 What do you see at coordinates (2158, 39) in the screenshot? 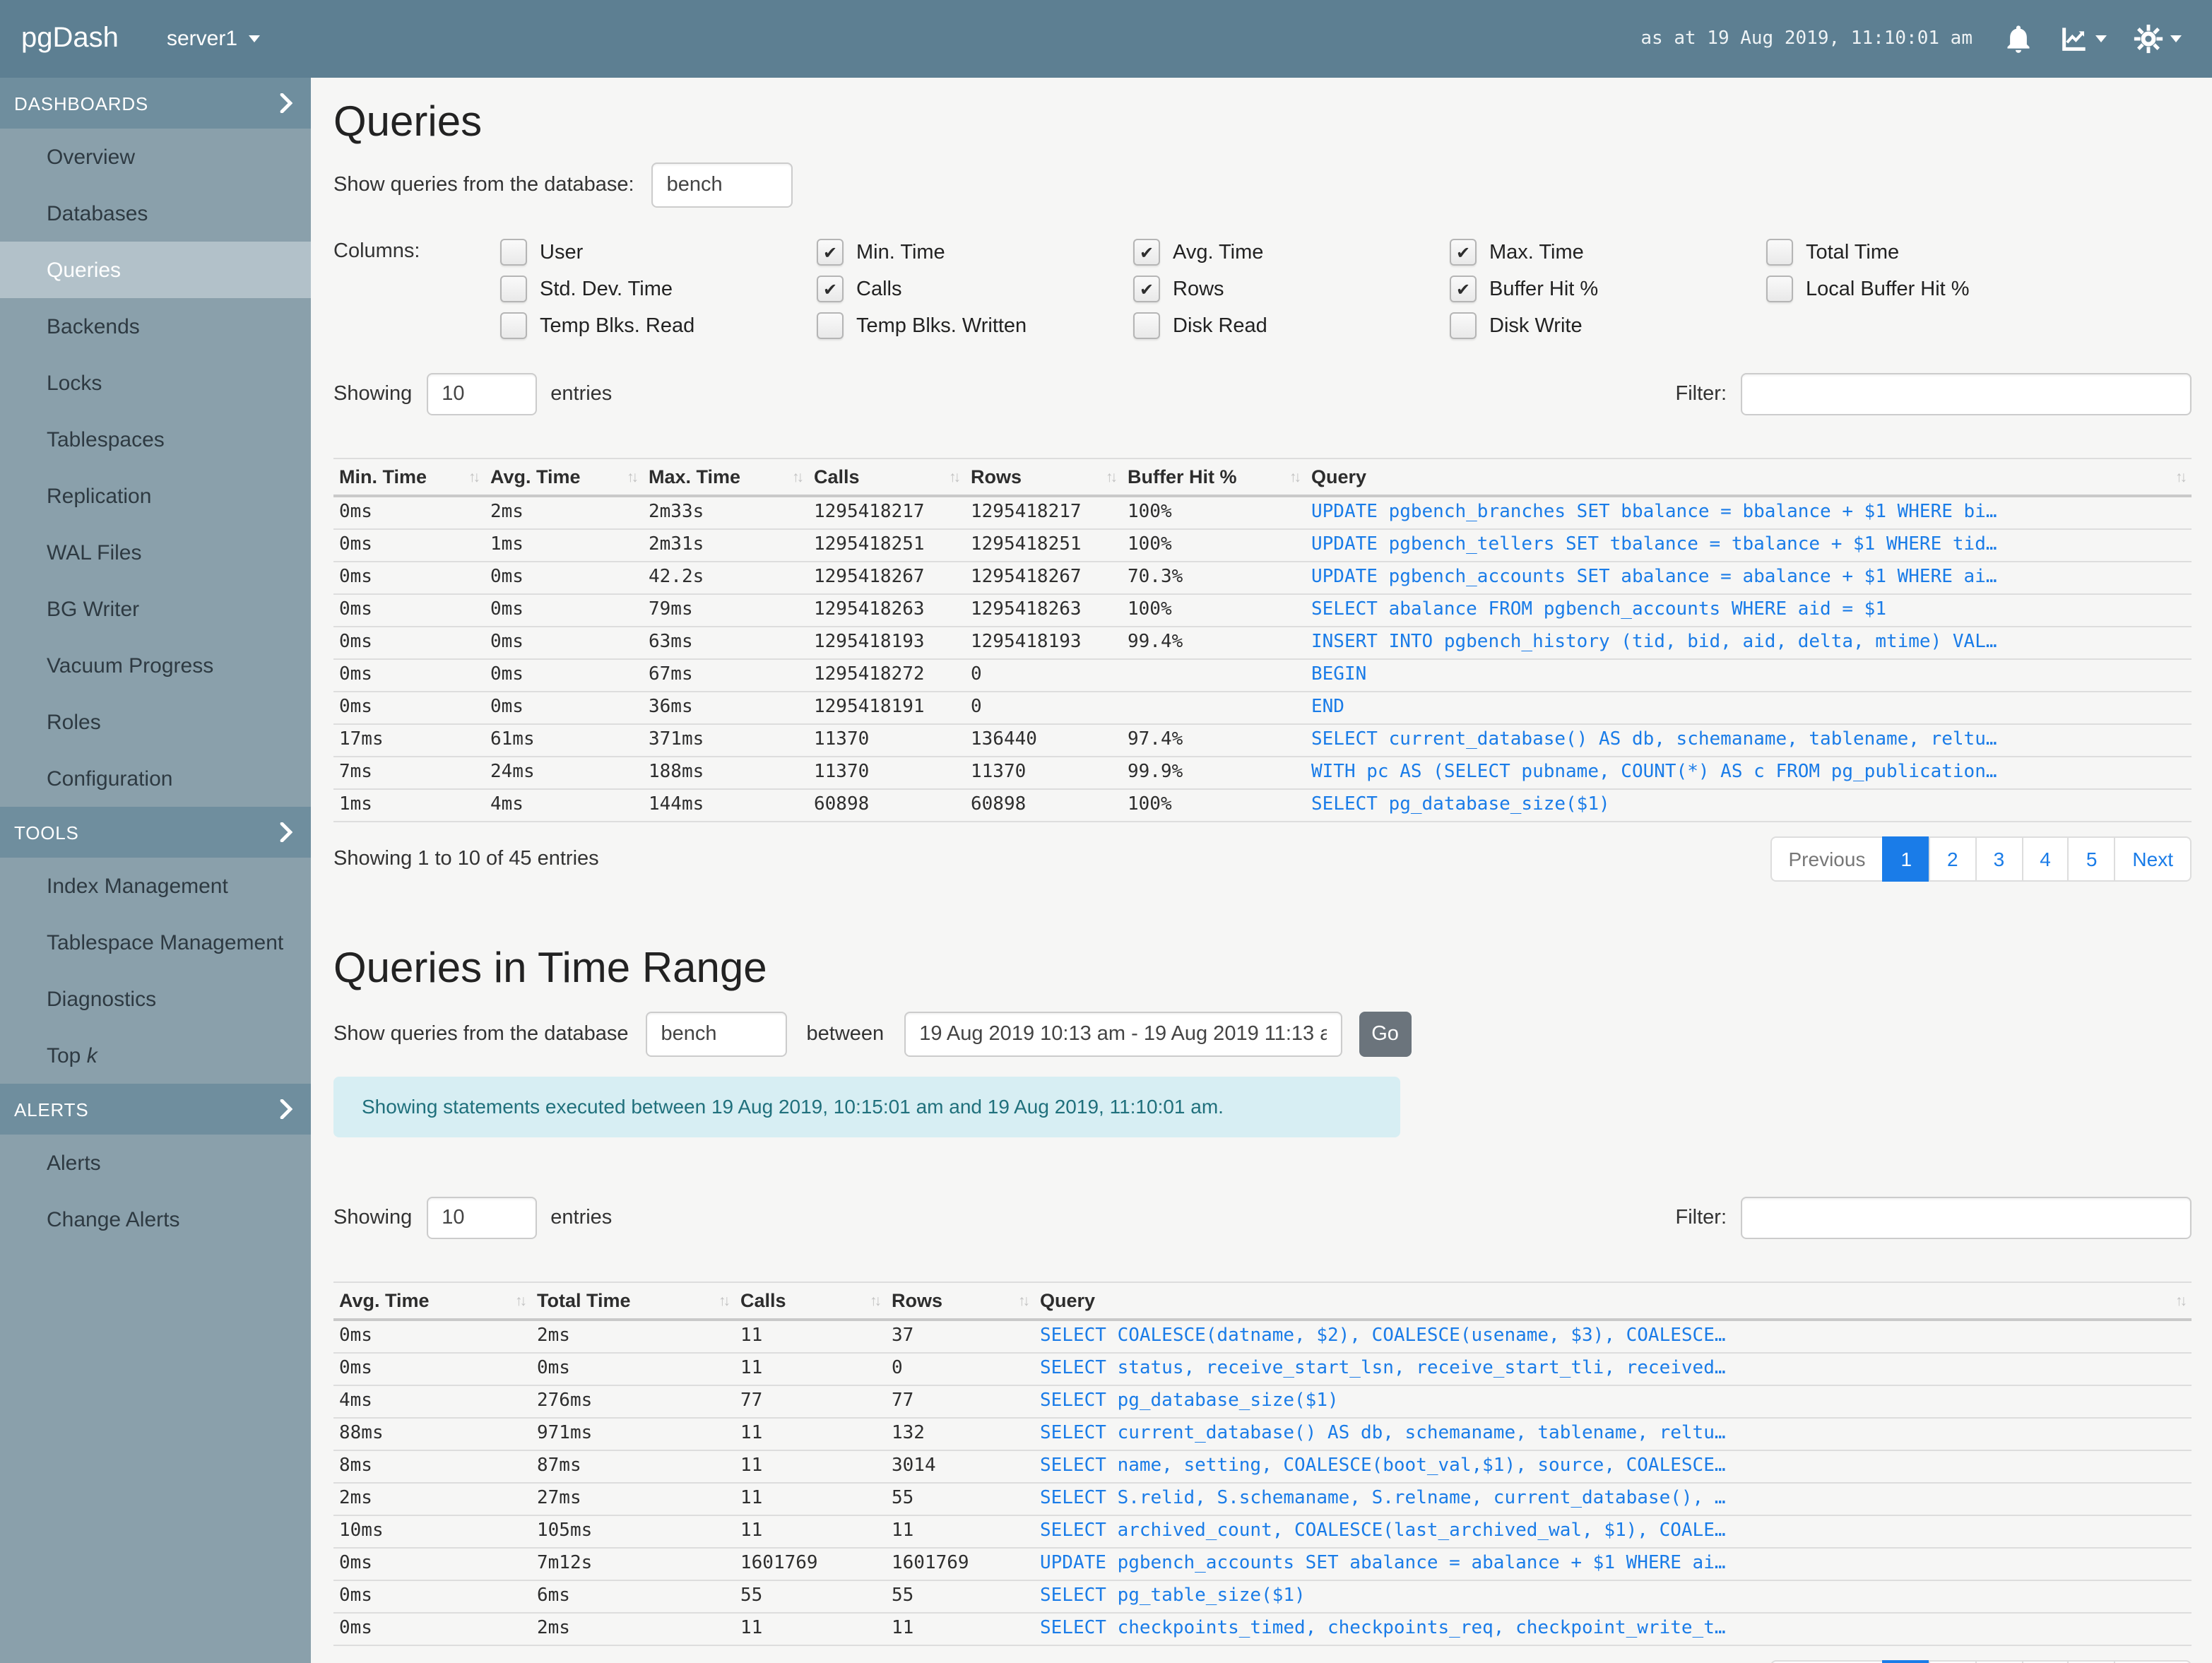
I see `settings-gear-menu` at bounding box center [2158, 39].